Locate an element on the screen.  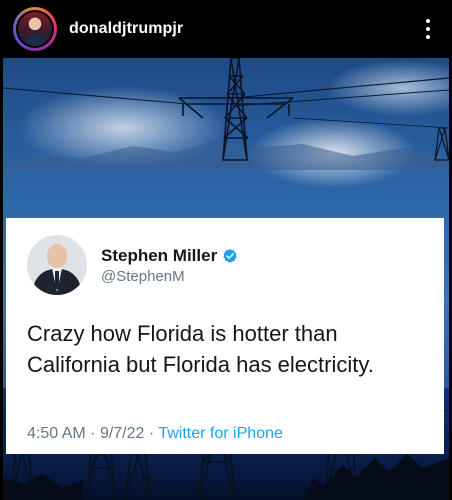
tweet-source: Twitter for iPhone is located at coordinates (220, 433).